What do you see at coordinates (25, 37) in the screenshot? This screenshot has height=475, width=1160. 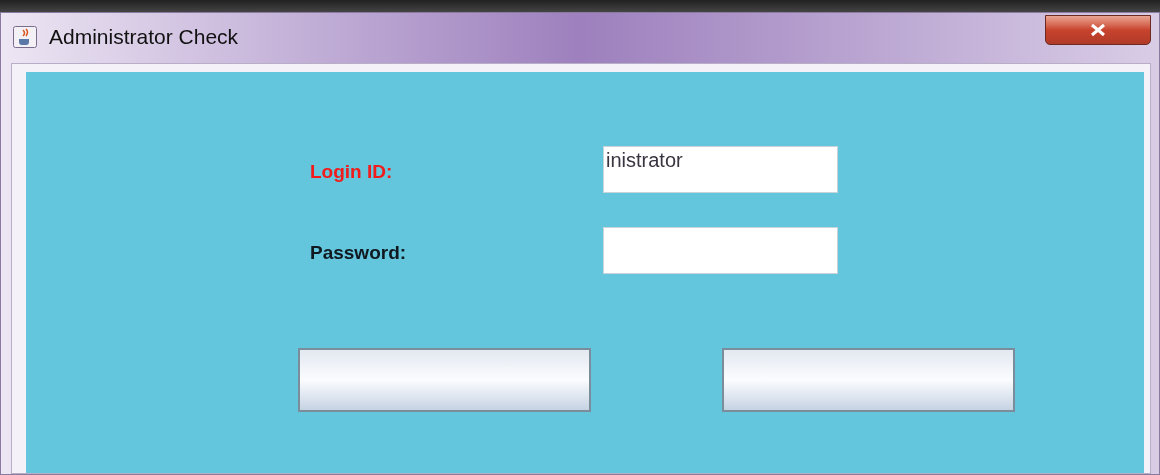 I see `coffee-cup-icon` at bounding box center [25, 37].